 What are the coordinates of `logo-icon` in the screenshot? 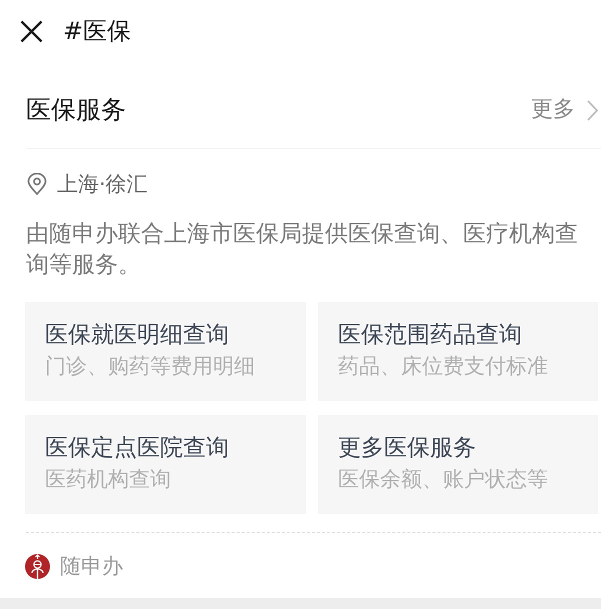 It's located at (37, 566).